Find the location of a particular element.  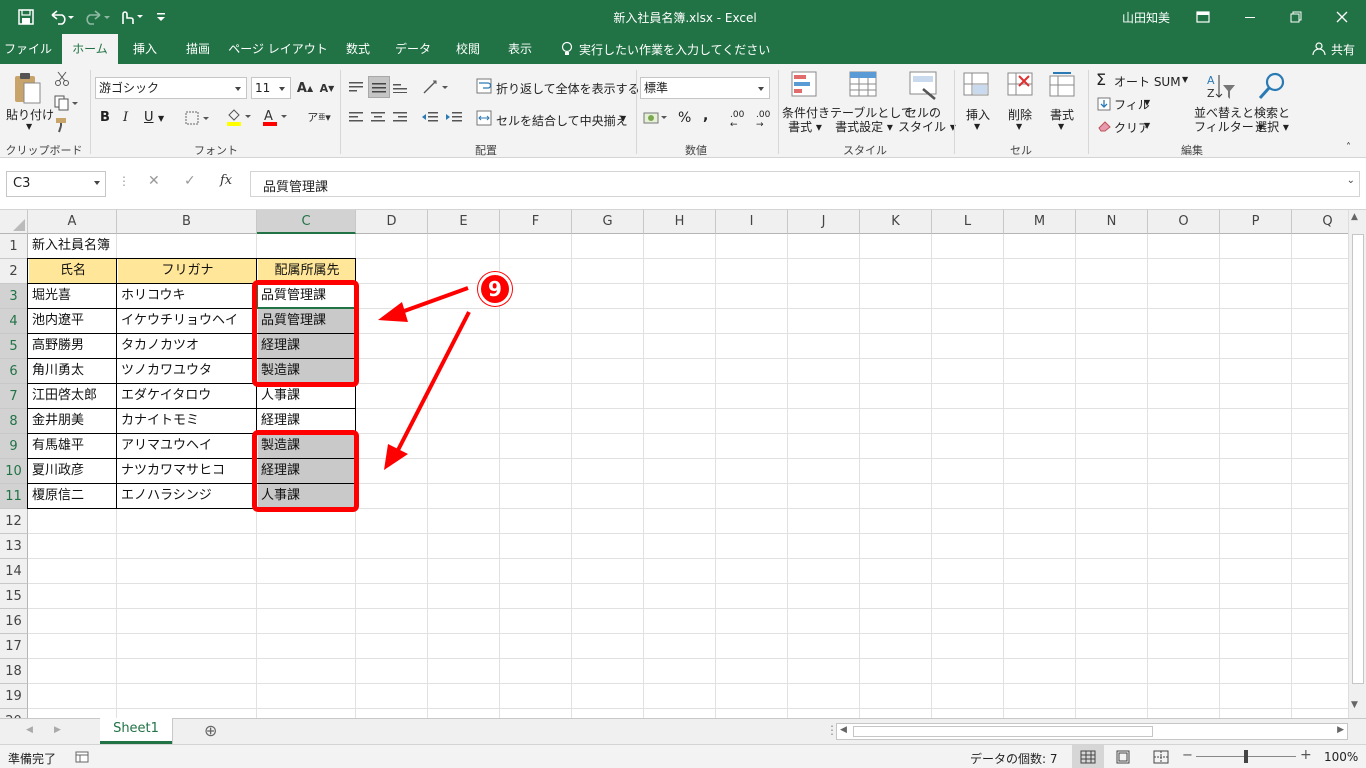

save-icon is located at coordinates (28, 17).